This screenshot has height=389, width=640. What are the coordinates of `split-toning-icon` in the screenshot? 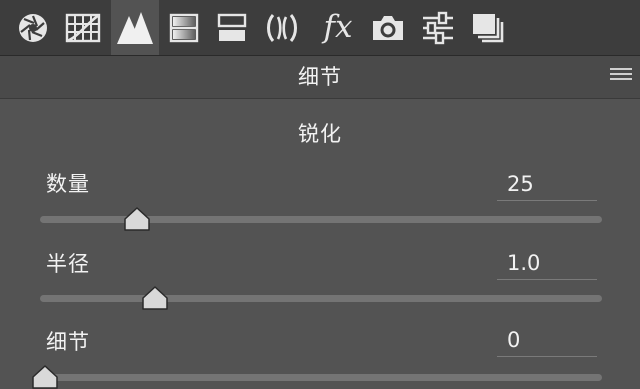 It's located at (232, 27).